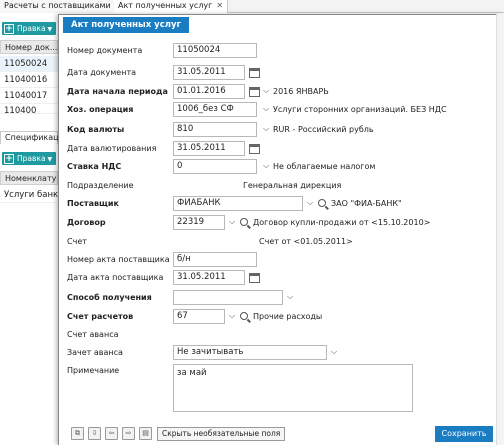 The image size is (504, 445). What do you see at coordinates (93, 334) in the screenshot?
I see `advance-account-label: Счет аванса` at bounding box center [93, 334].